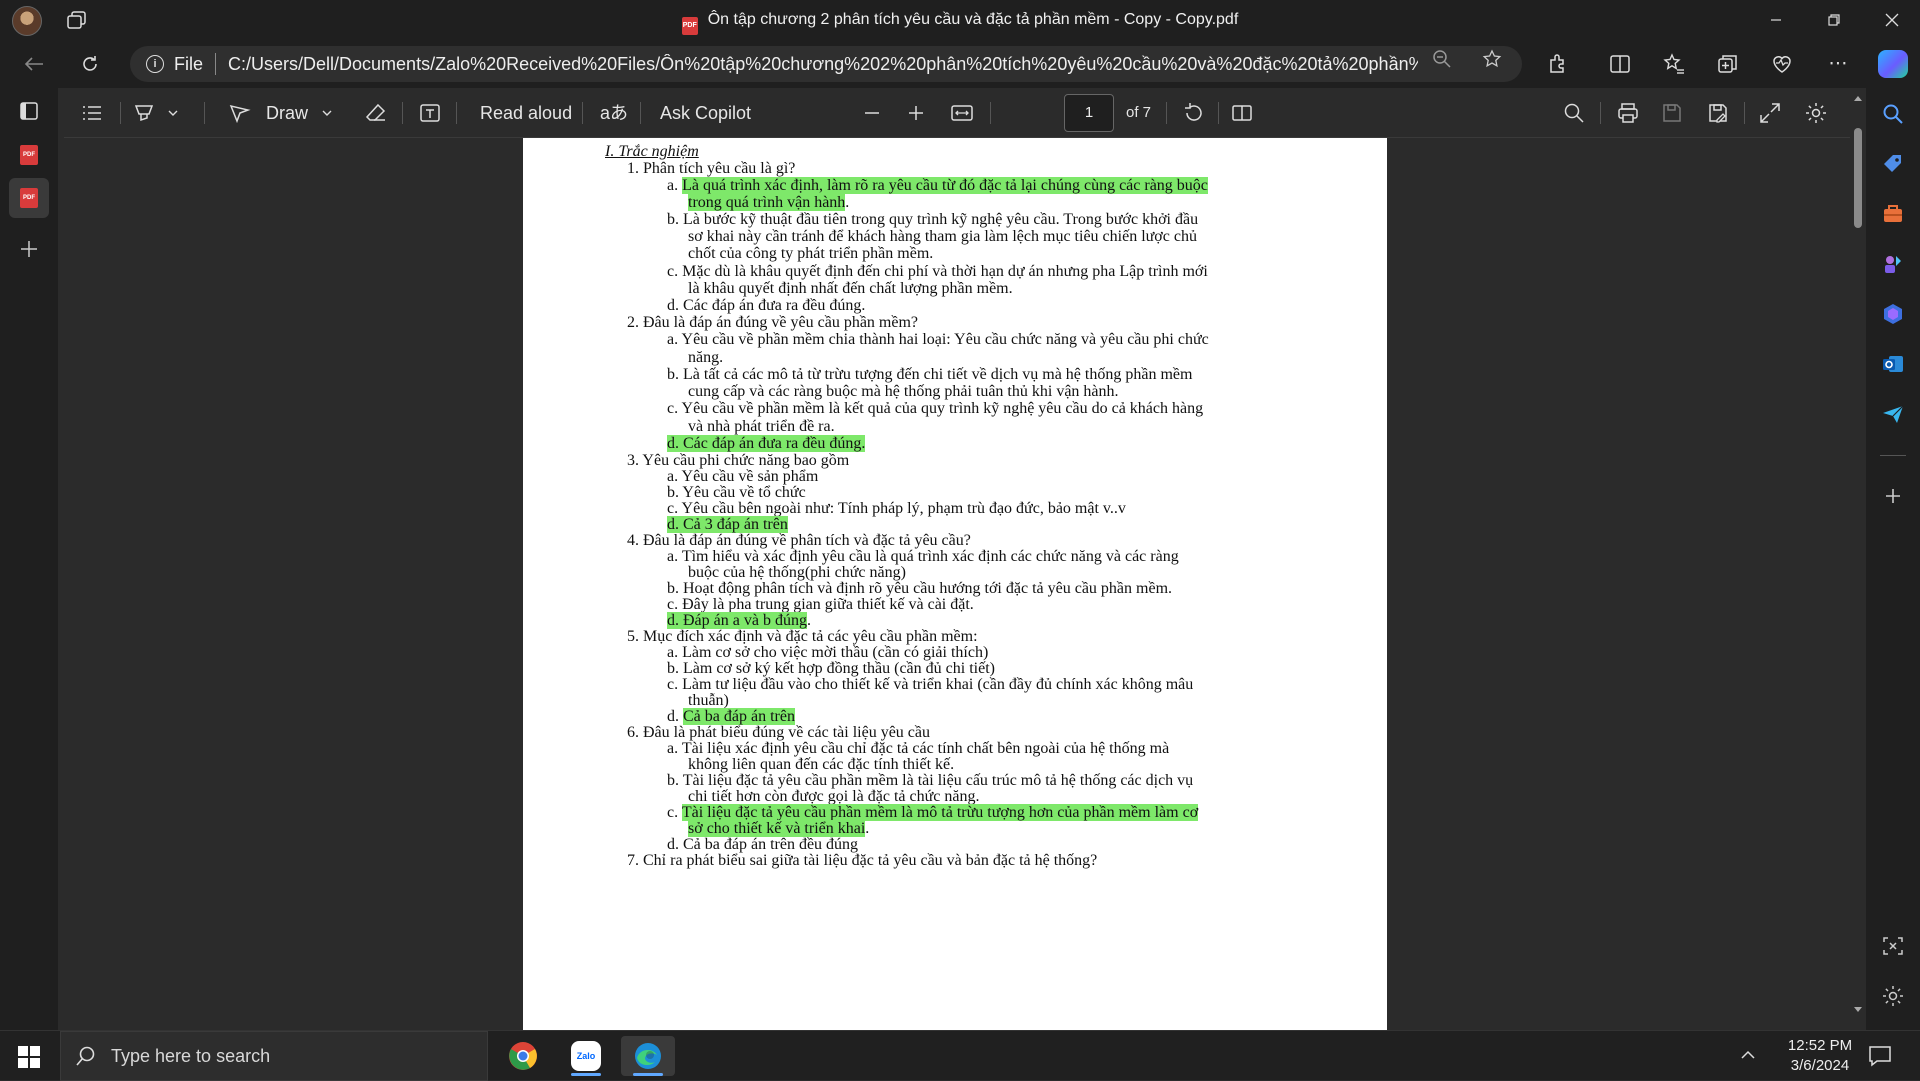  I want to click on save-icon, so click(1672, 113).